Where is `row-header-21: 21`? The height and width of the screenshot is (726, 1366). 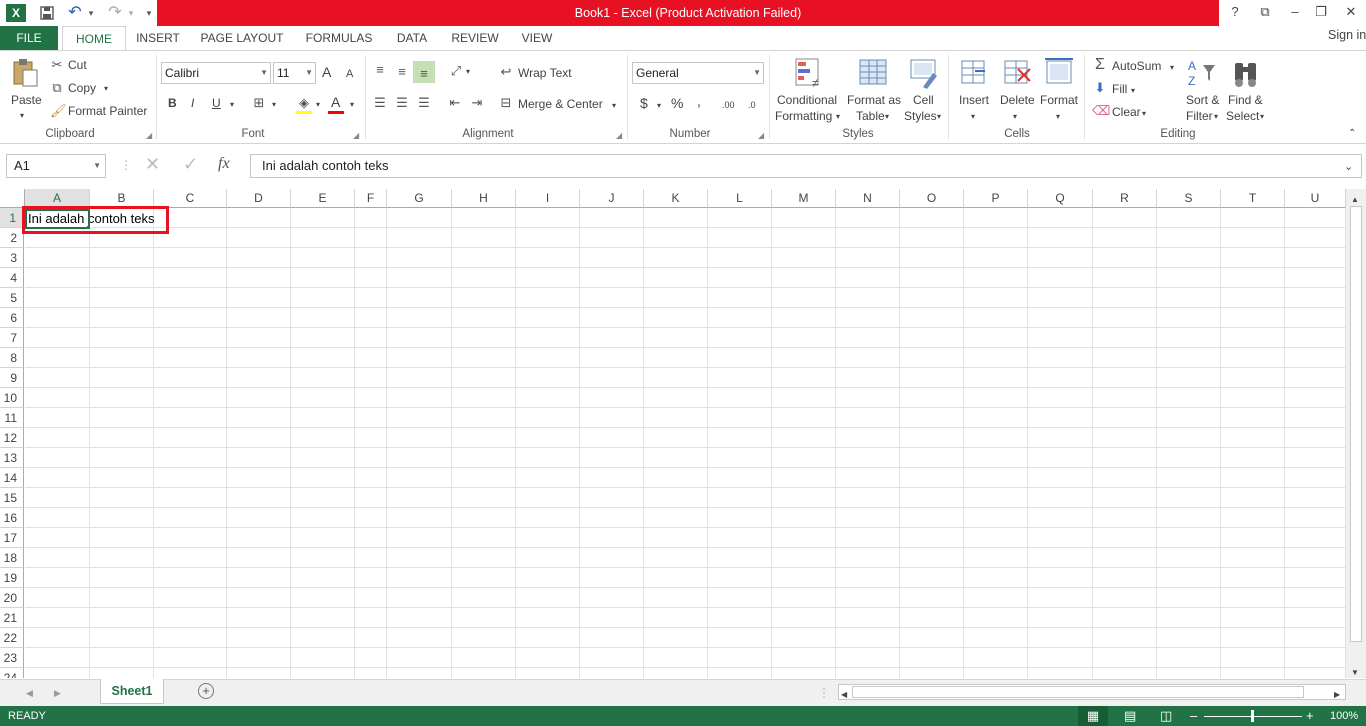 row-header-21: 21 is located at coordinates (12, 618).